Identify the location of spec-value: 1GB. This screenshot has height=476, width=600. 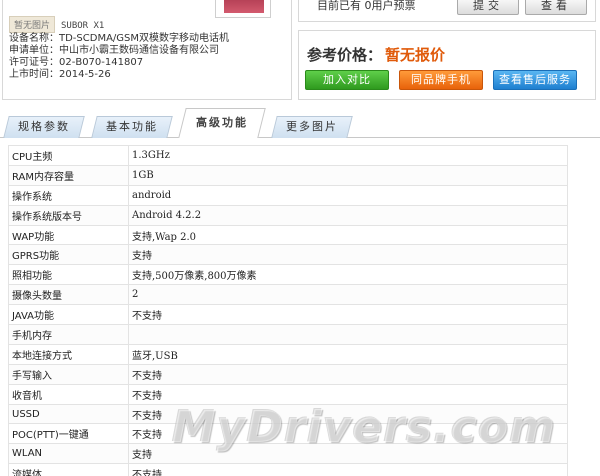
(348, 175).